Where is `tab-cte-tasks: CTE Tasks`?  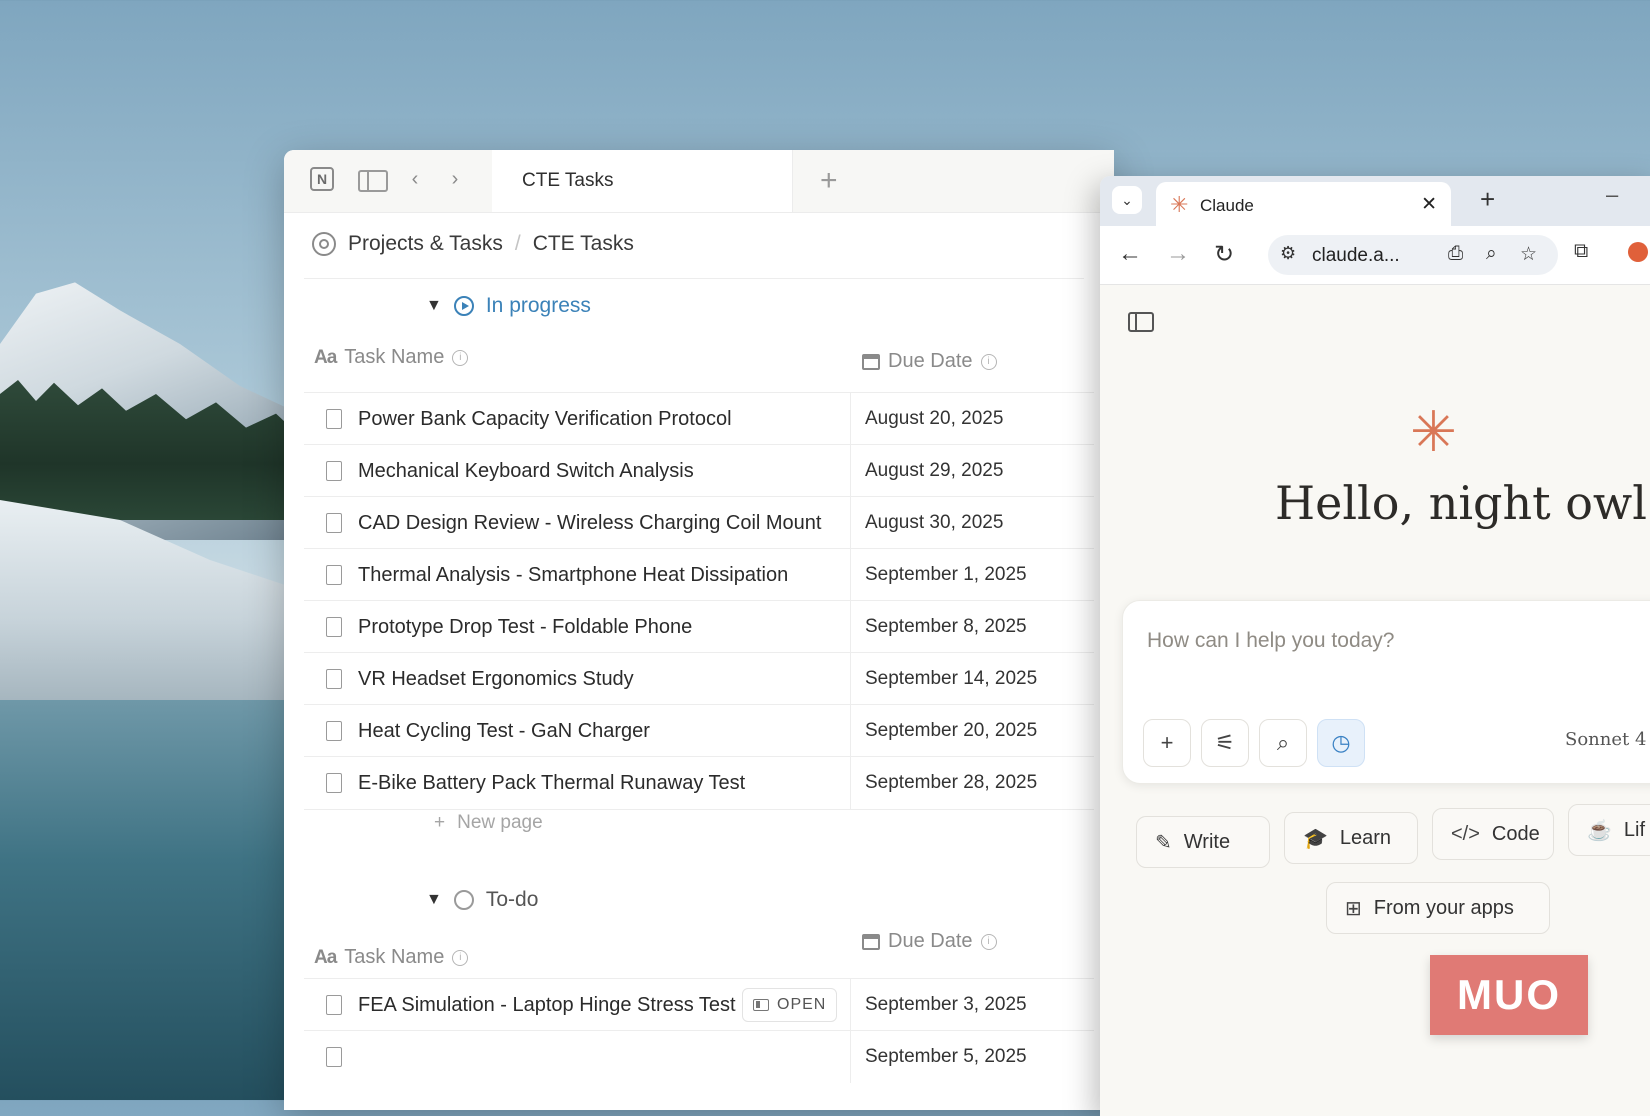
tab-cte-tasks: CTE Tasks is located at coordinates (642, 181).